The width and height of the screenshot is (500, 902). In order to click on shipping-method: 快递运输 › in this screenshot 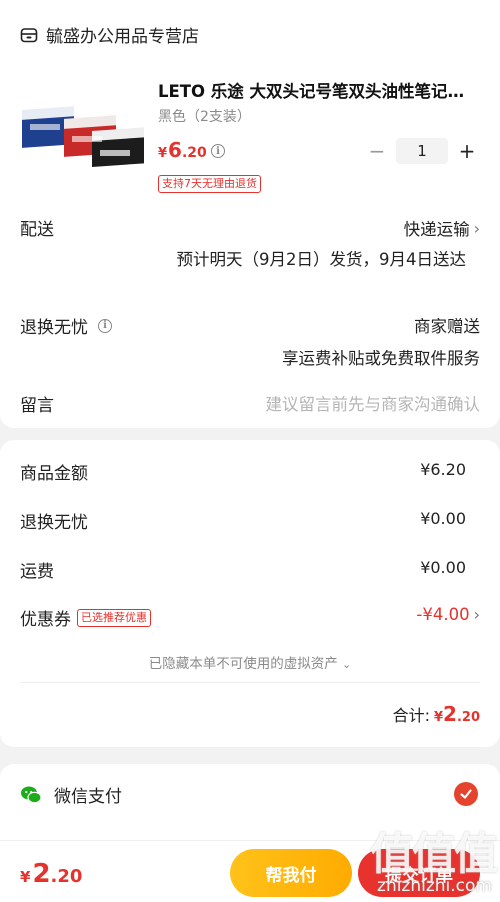, I will do `click(442, 228)`.